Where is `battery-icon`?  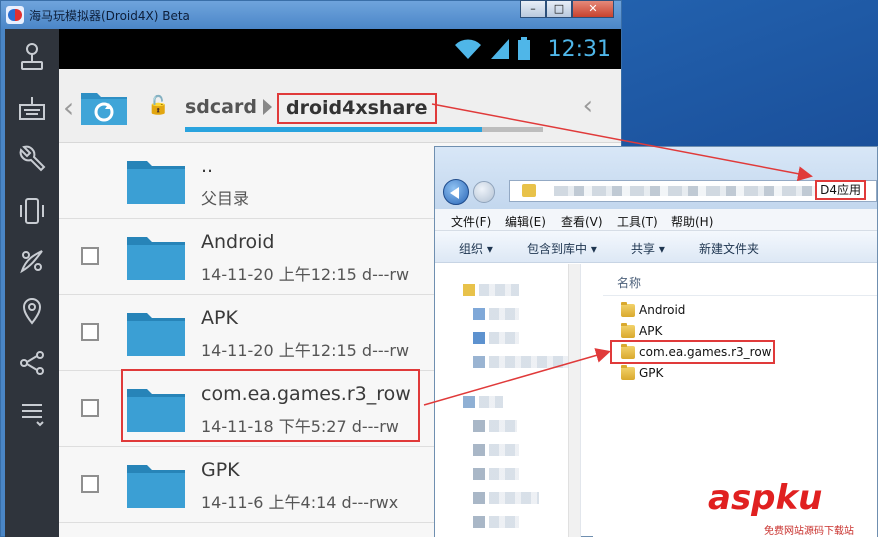 battery-icon is located at coordinates (524, 48).